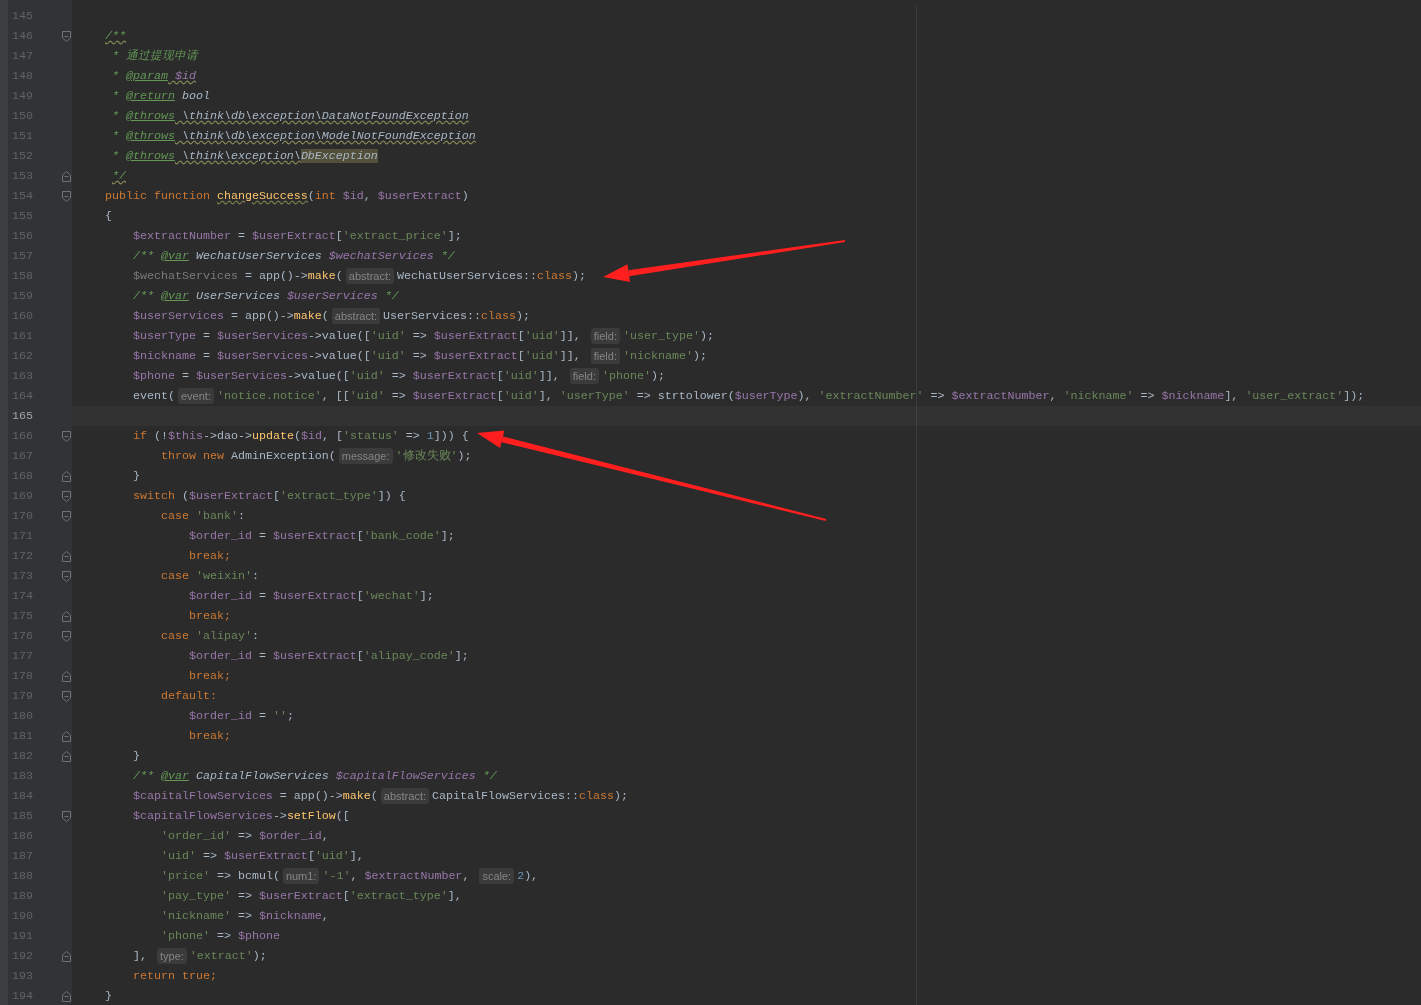 Image resolution: width=1421 pixels, height=1005 pixels. I want to click on code-text: 'extract');, so click(228, 956).